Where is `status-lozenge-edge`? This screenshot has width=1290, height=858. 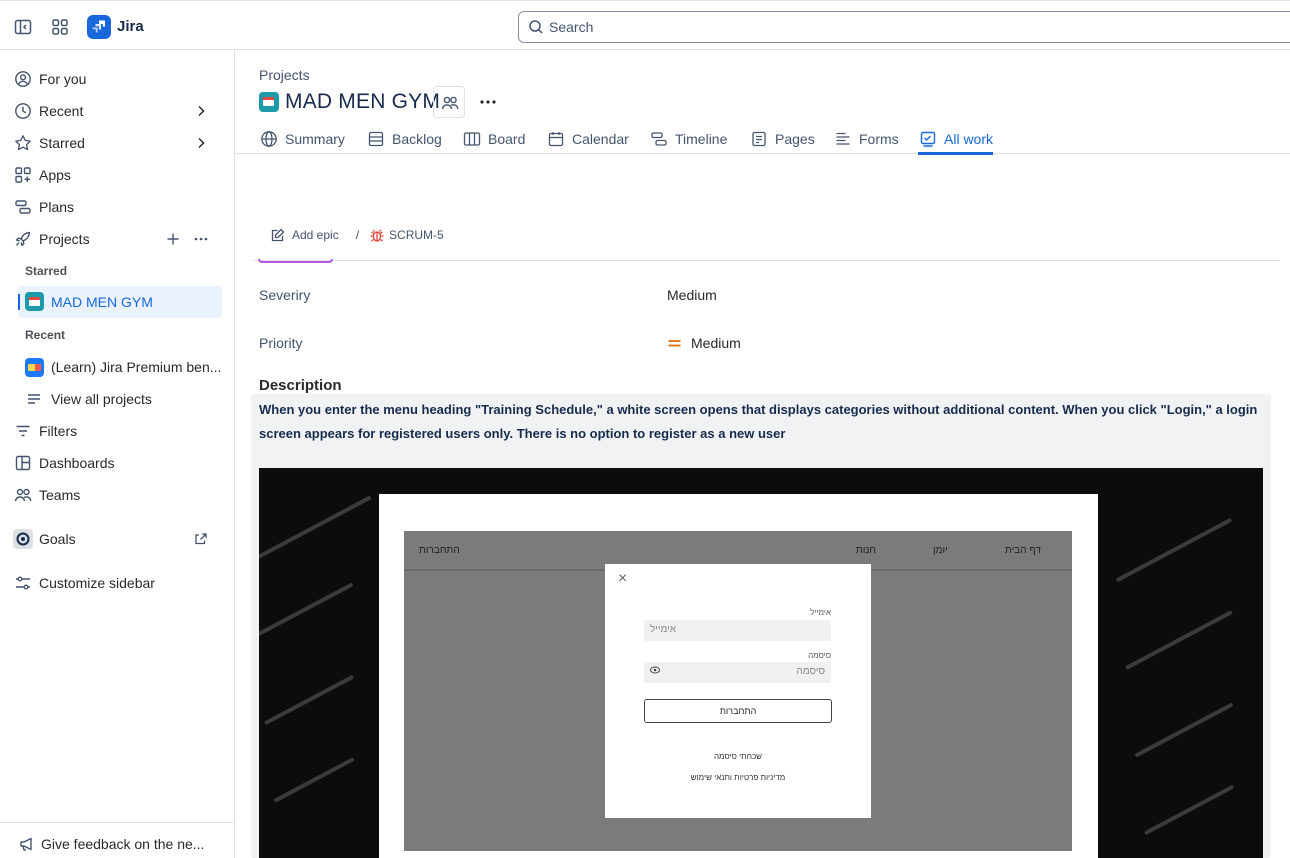 status-lozenge-edge is located at coordinates (295, 261).